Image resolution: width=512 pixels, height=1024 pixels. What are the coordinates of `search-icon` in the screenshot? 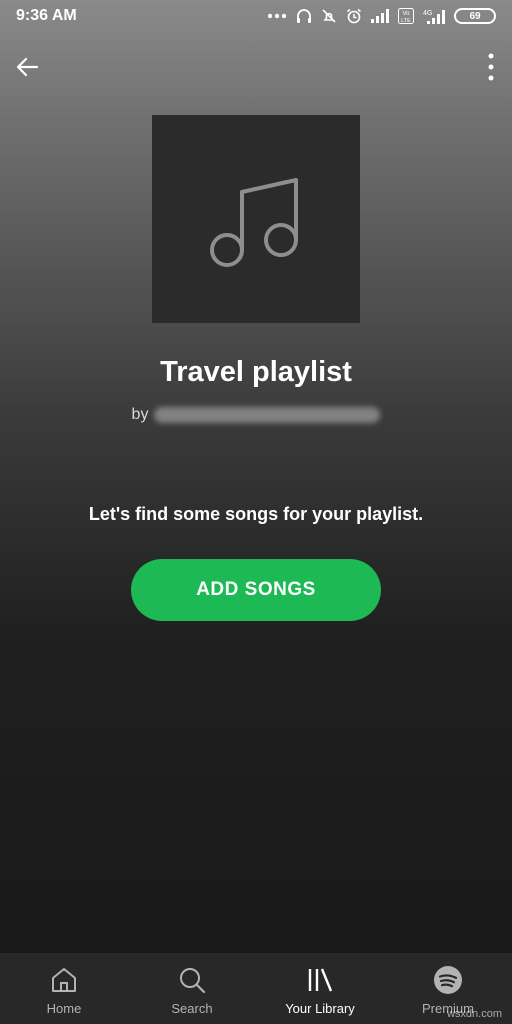 It's located at (193, 981).